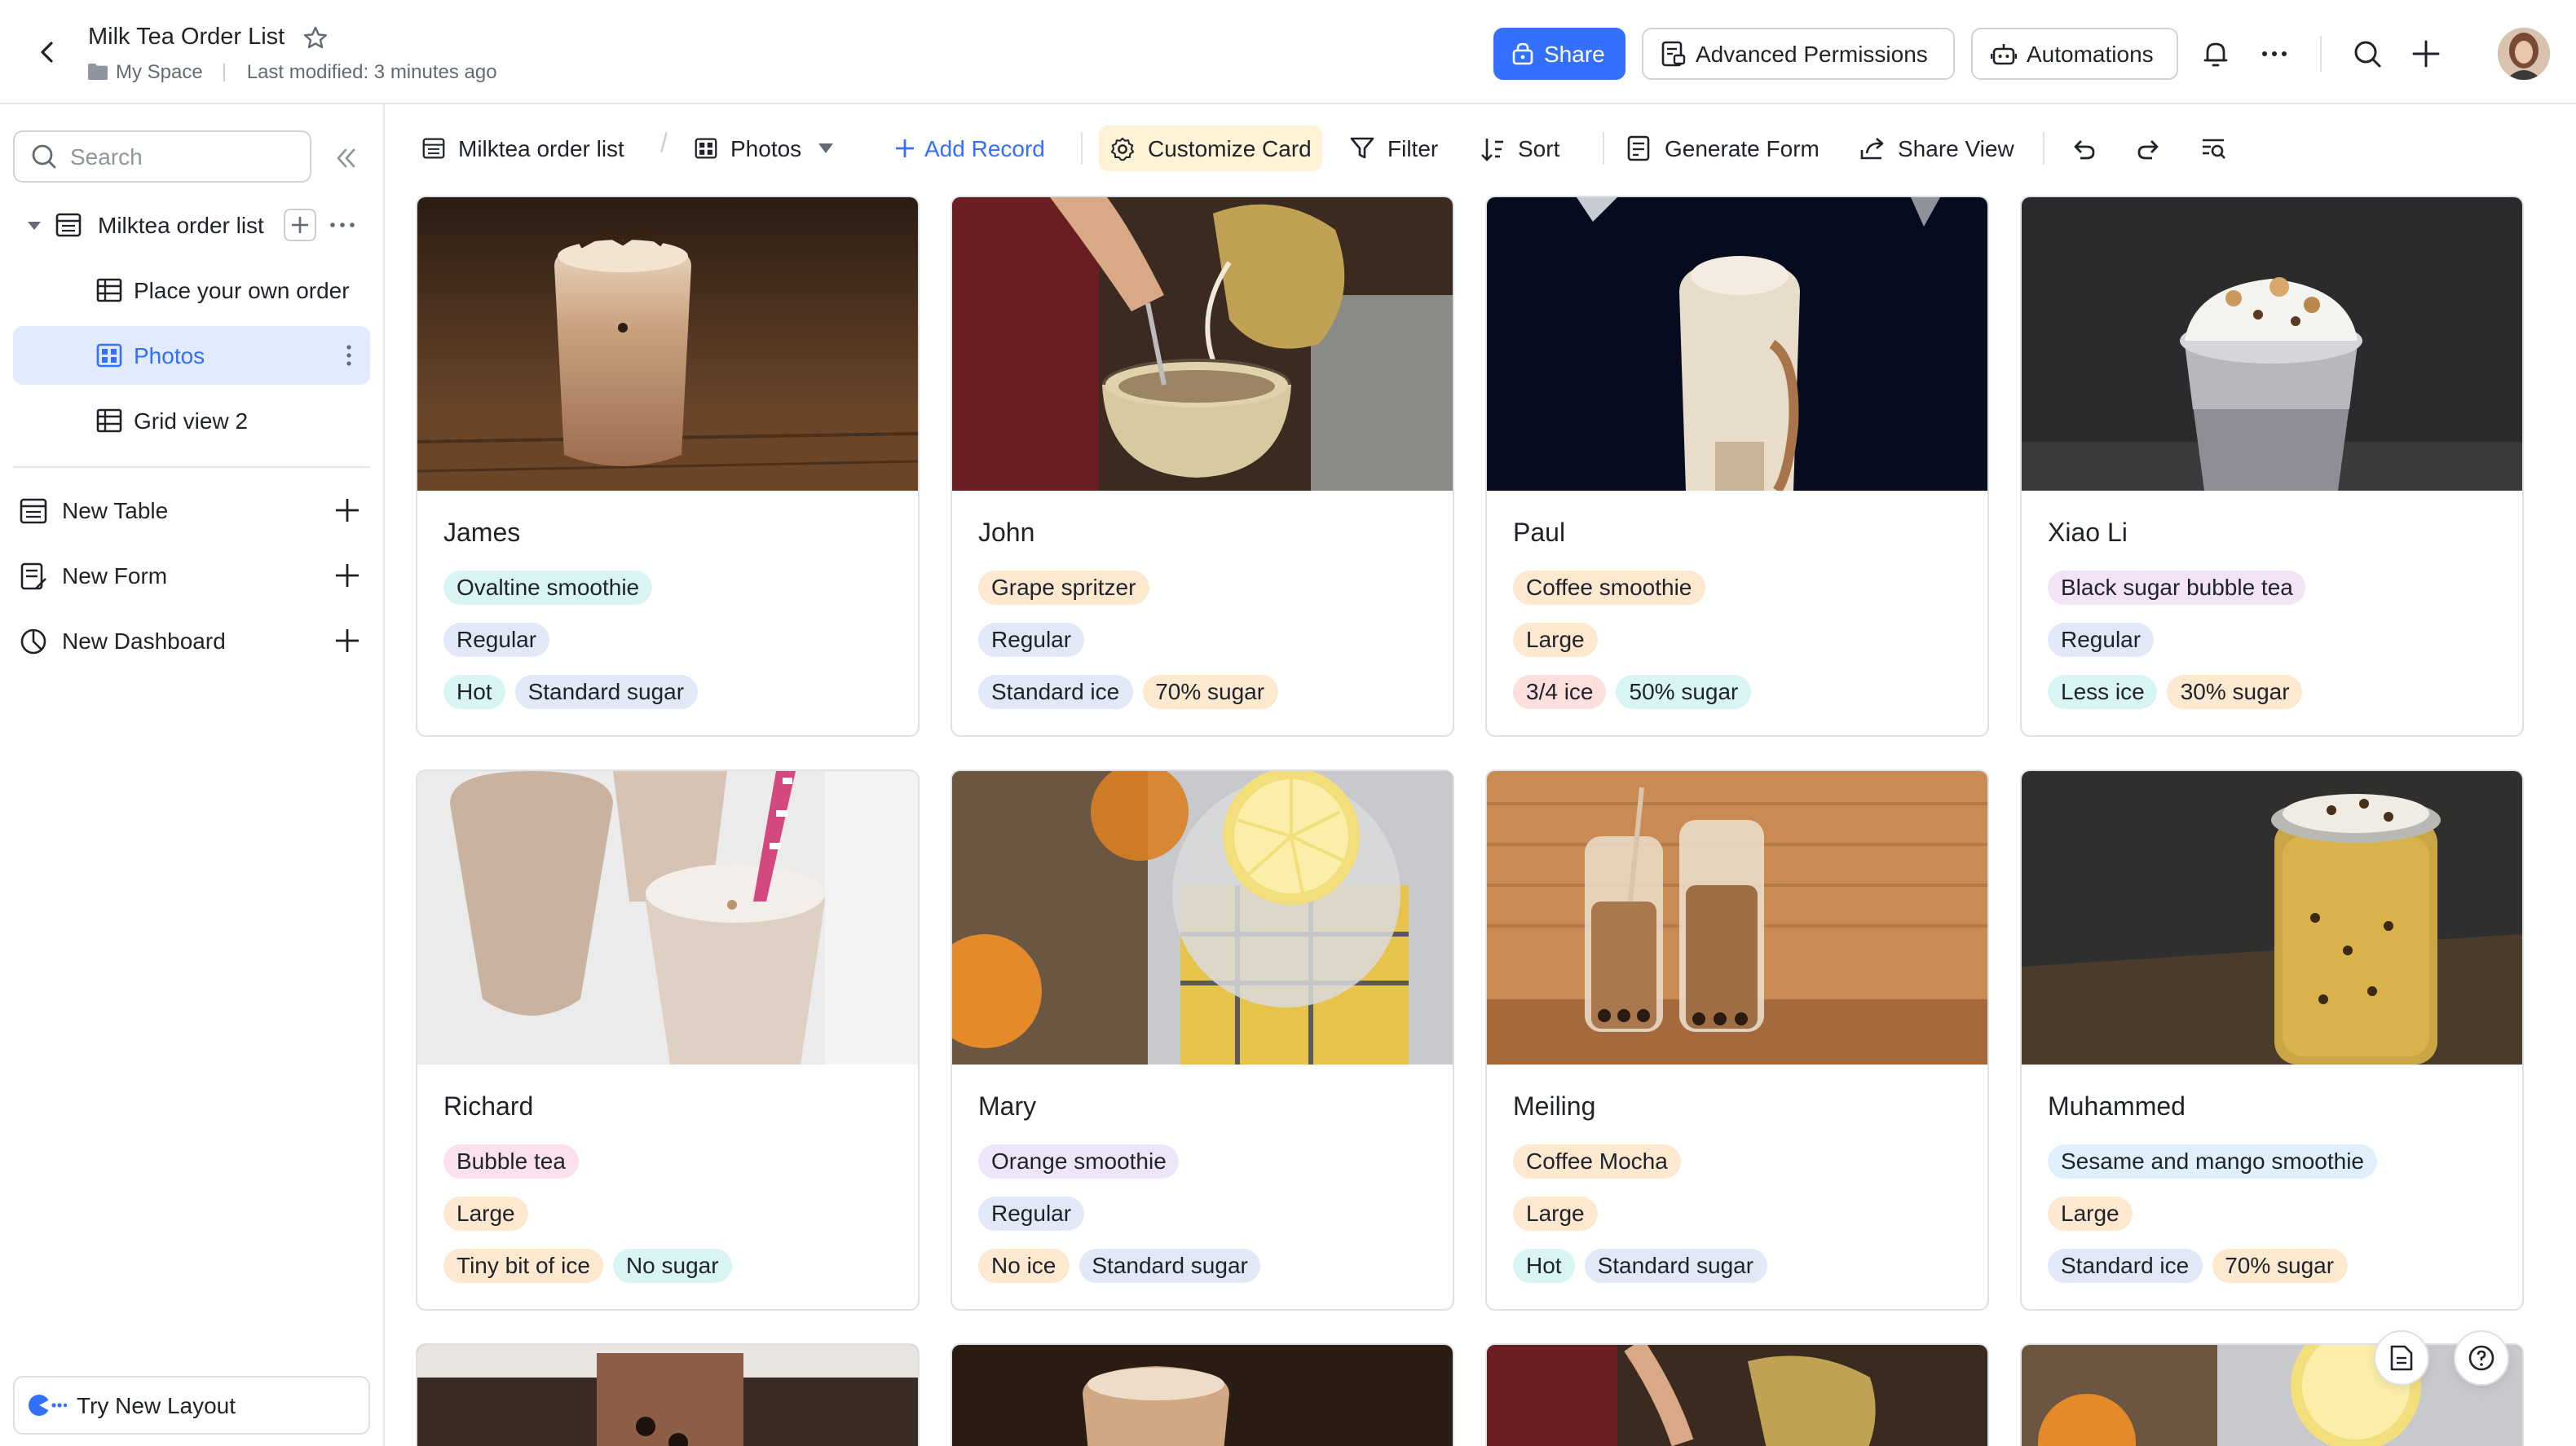 The height and width of the screenshot is (1446, 2576). Describe the element at coordinates (1554, 1108) in the screenshot. I see `customer-name: Meiling` at that location.